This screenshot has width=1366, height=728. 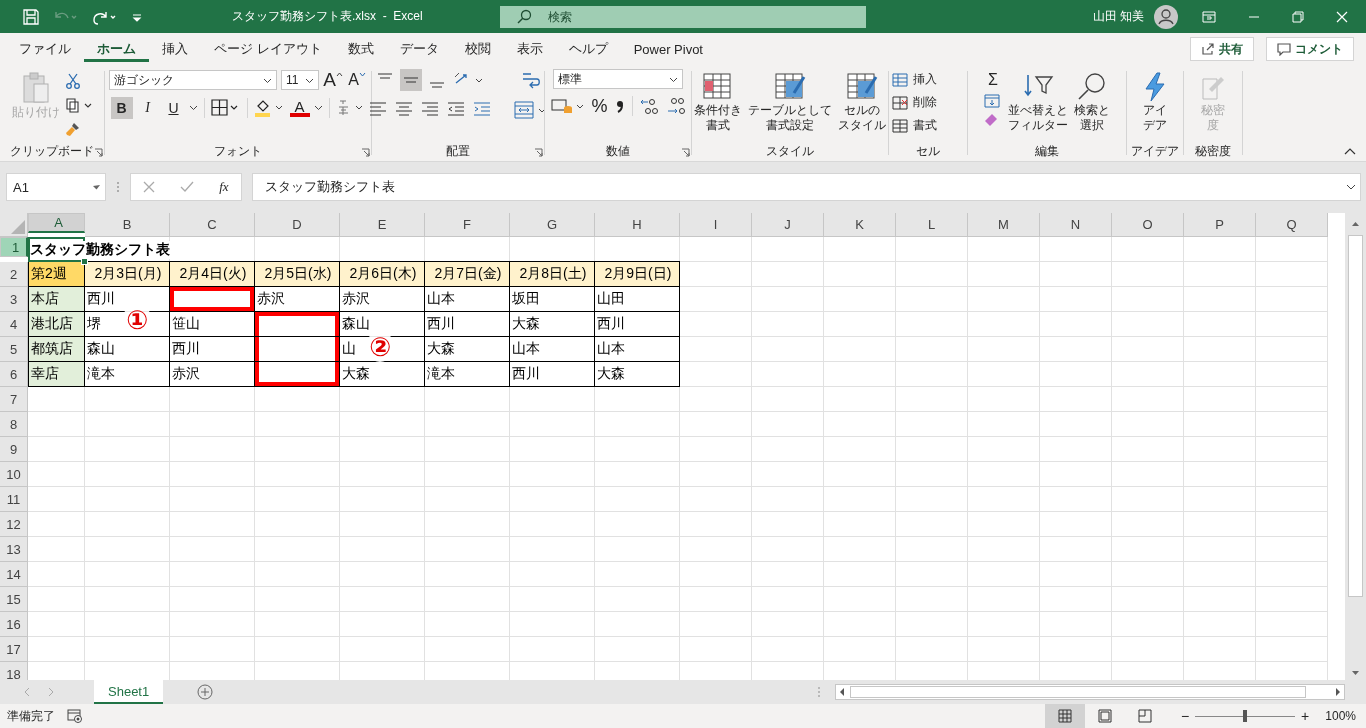 I want to click on horizontal-scrollbar, so click(x=1090, y=692).